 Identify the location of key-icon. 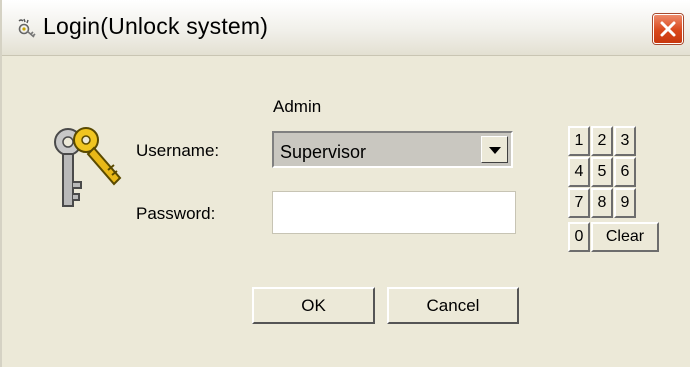
(86, 169).